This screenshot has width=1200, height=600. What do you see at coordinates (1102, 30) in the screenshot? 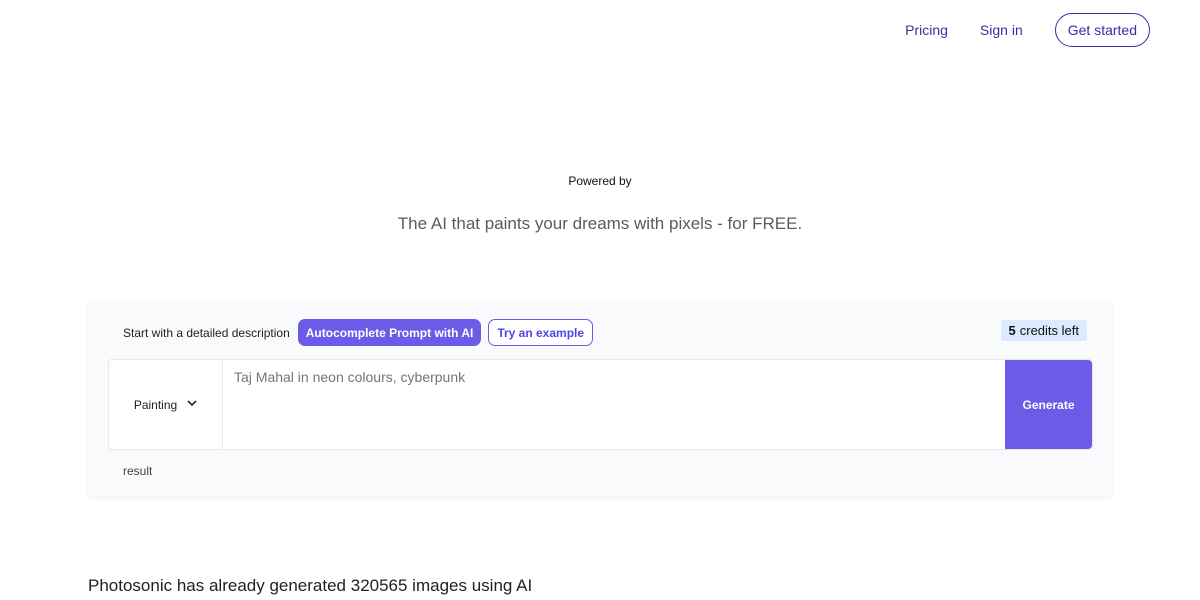
I see `get-started-button: Get started` at bounding box center [1102, 30].